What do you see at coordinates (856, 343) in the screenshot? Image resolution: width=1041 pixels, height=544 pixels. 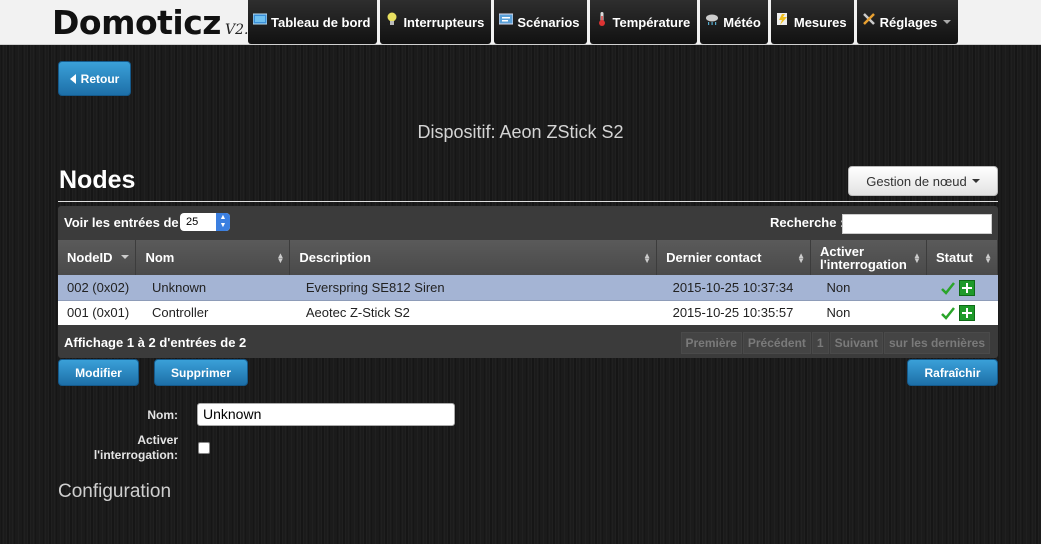 I see `page-next-button: Suivant` at bounding box center [856, 343].